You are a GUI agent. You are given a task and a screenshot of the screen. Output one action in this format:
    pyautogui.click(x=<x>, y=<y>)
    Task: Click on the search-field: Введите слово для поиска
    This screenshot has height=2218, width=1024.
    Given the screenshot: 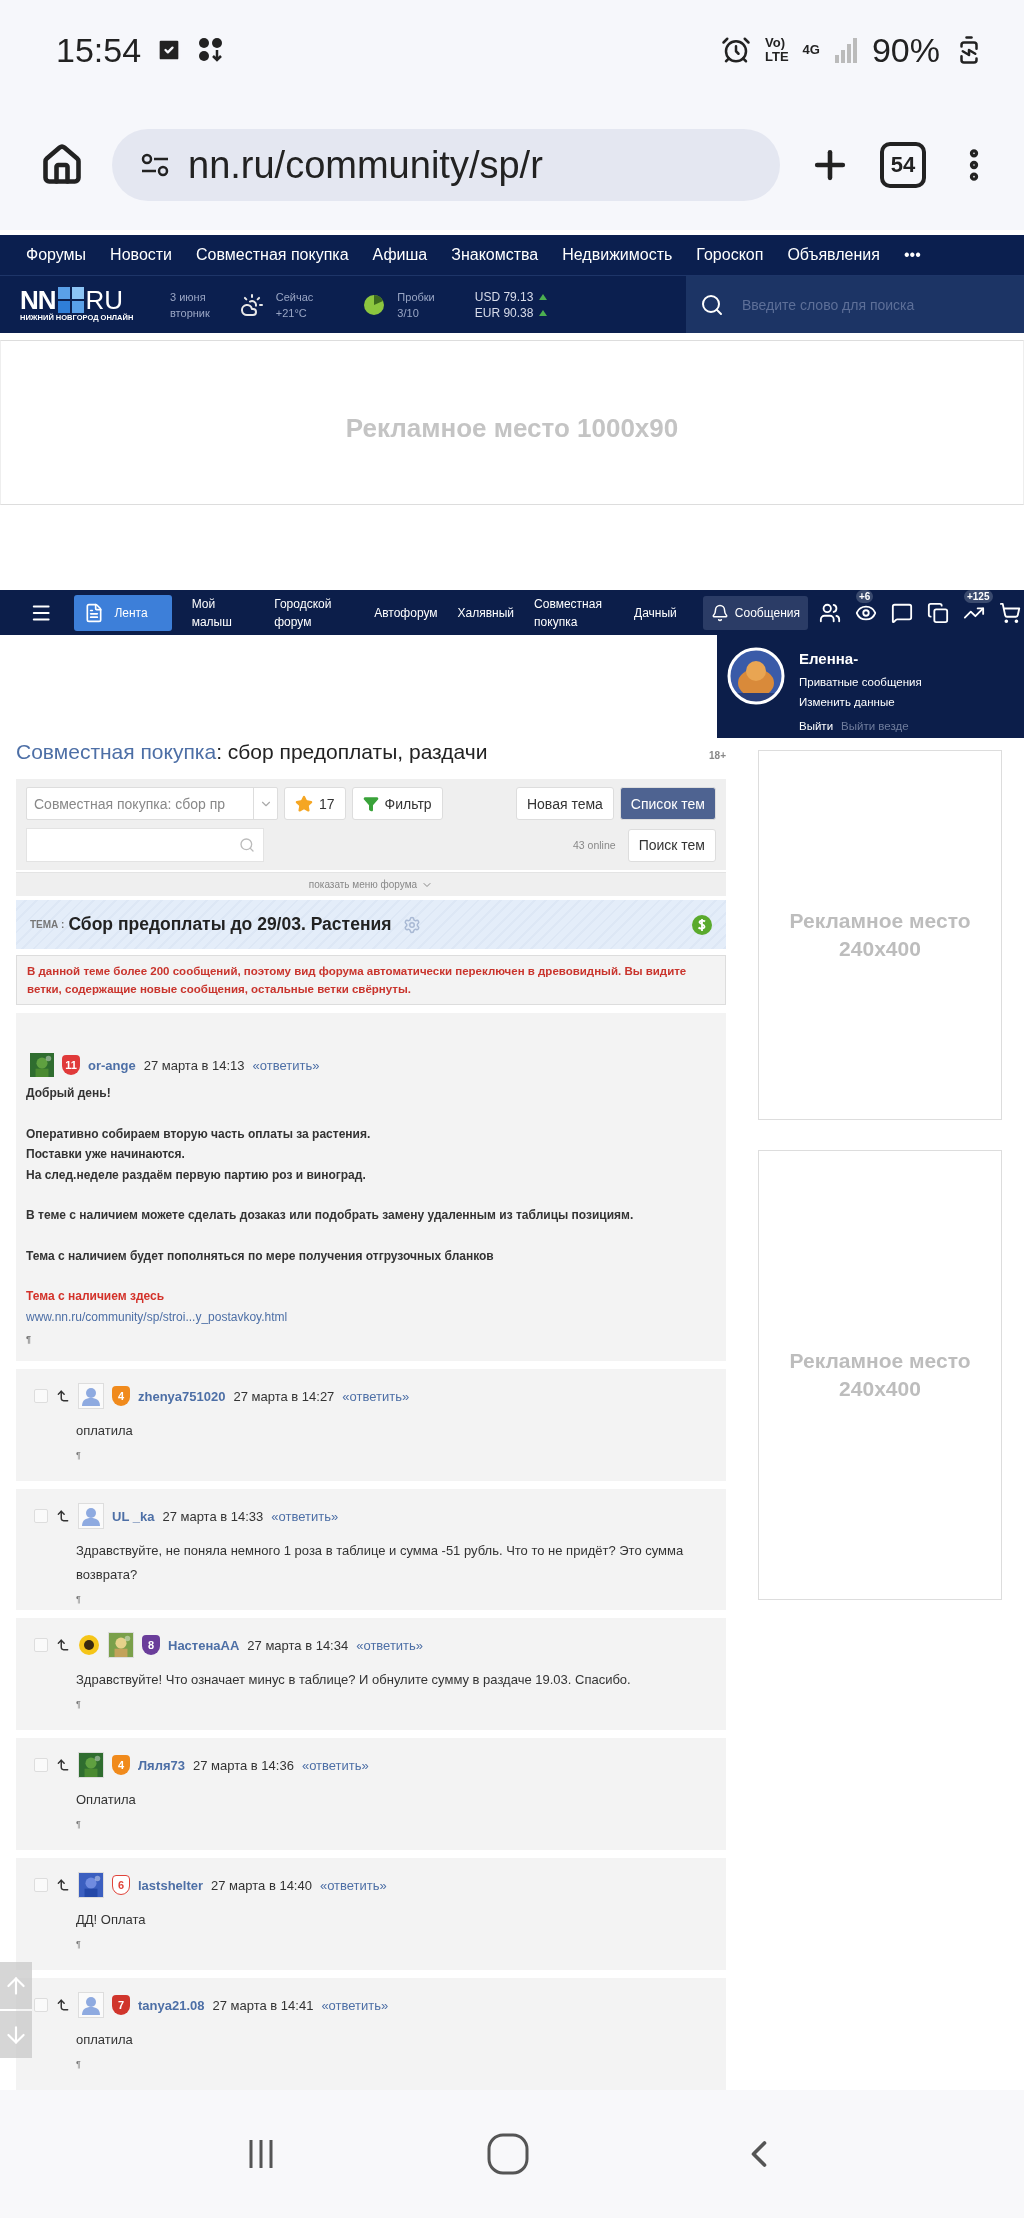 What is the action you would take?
    pyautogui.click(x=855, y=304)
    